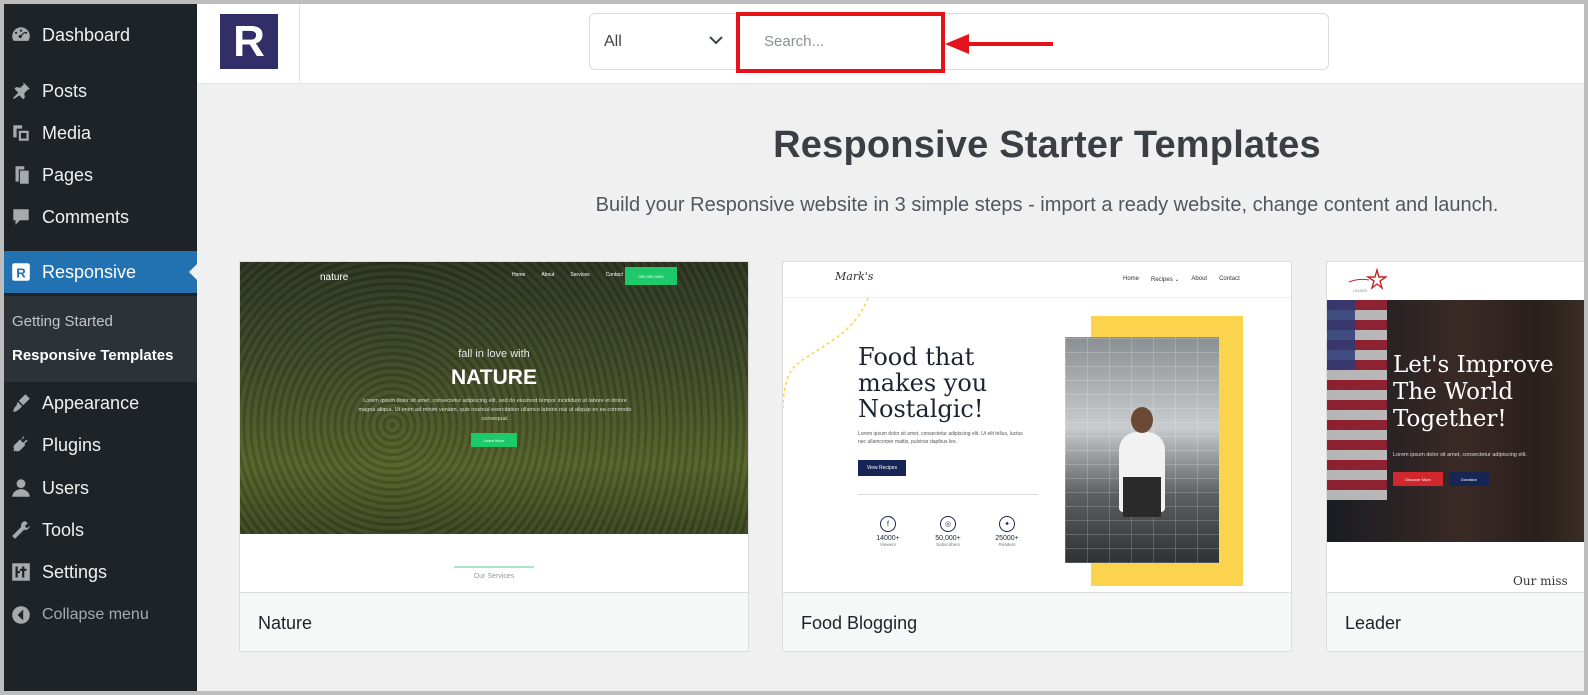 This screenshot has width=1588, height=695. What do you see at coordinates (334, 277) in the screenshot?
I see `preview-logo: nature` at bounding box center [334, 277].